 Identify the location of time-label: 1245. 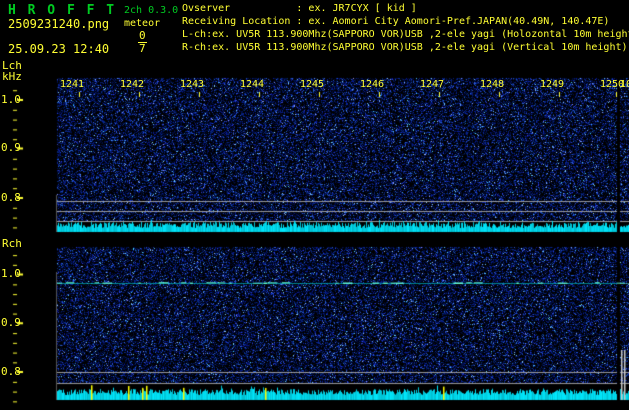
(312, 84).